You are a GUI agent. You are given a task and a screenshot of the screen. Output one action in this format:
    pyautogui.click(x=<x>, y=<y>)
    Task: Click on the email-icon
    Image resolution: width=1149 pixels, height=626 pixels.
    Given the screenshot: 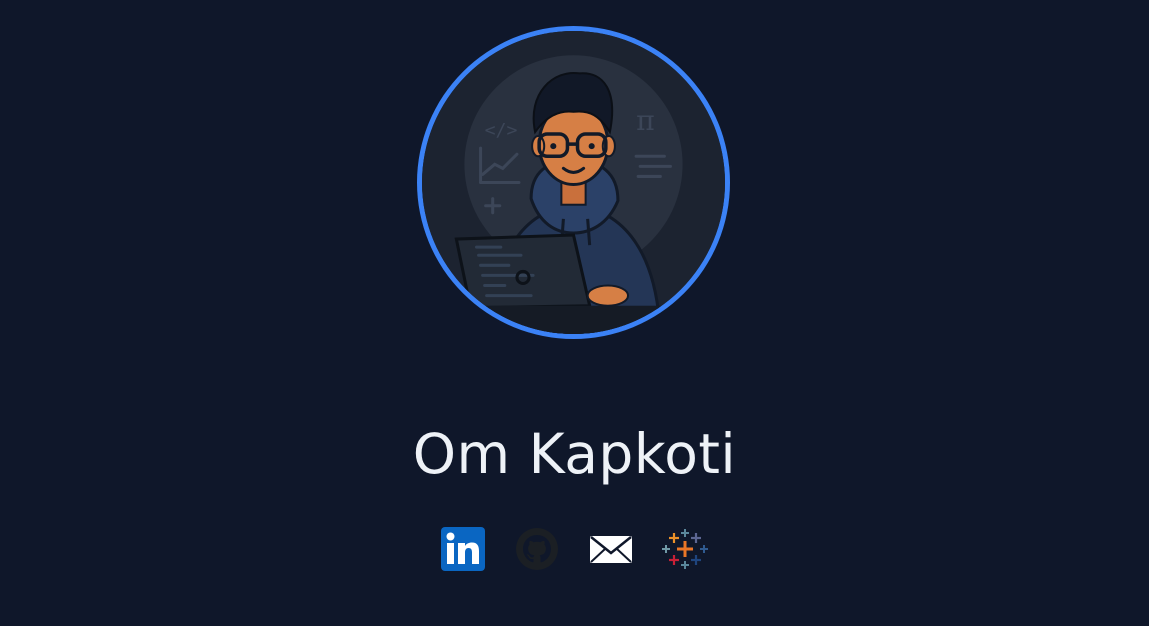 What is the action you would take?
    pyautogui.click(x=611, y=549)
    